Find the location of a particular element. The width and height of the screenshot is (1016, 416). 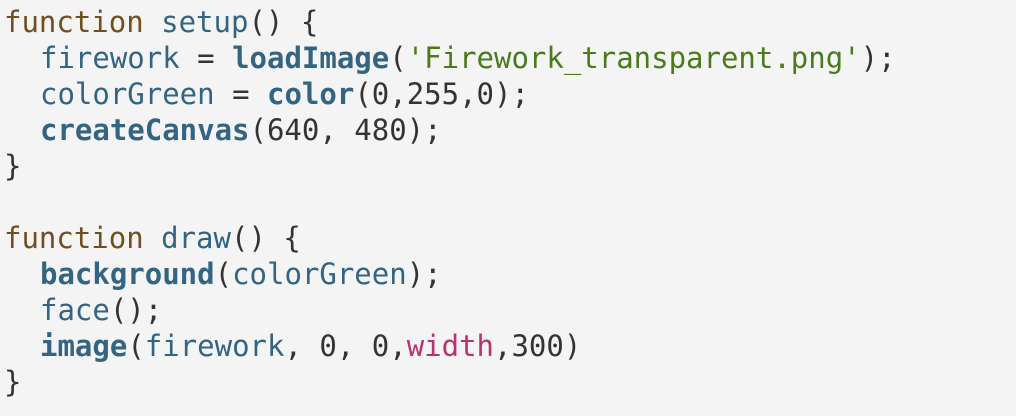

code-line: colorGreen = color(0,255,0); is located at coordinates (510, 94).